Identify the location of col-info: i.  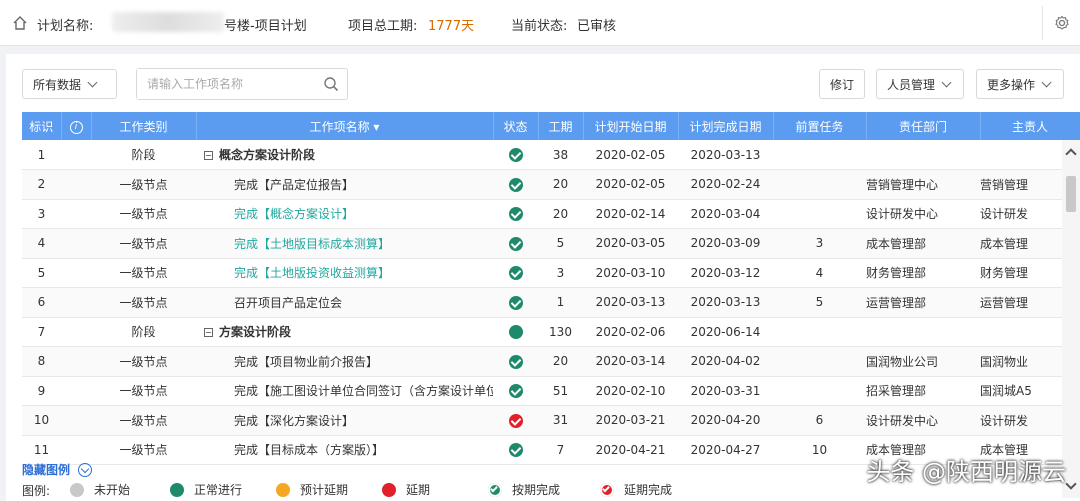
(76, 126).